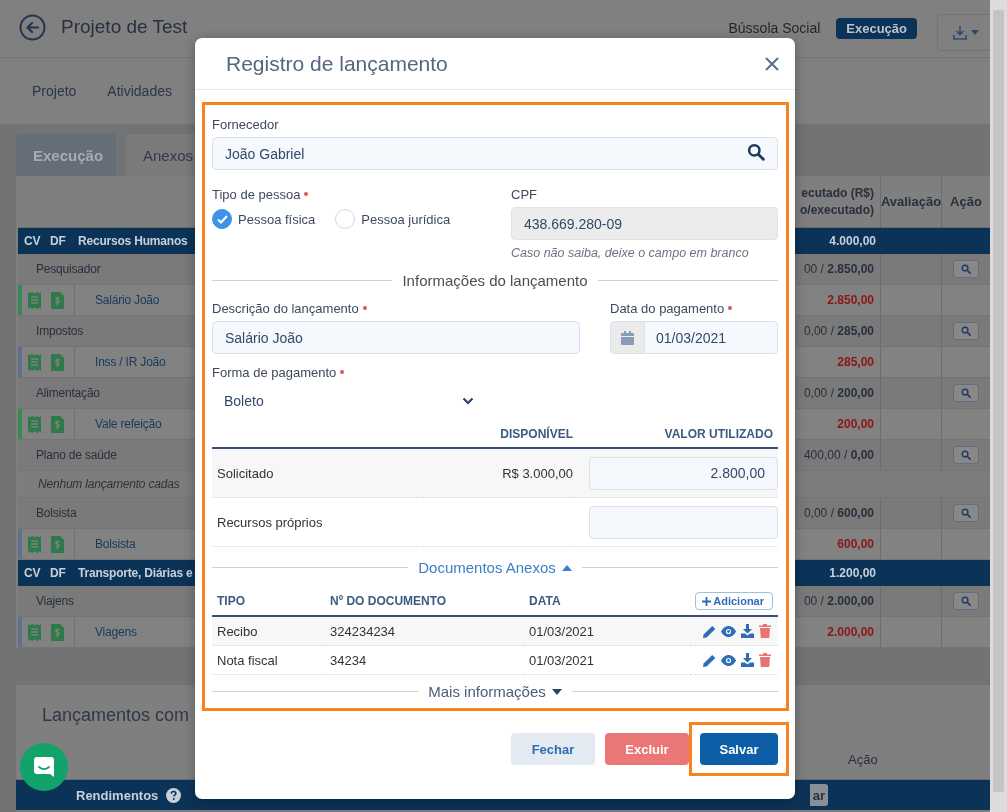 This screenshot has height=812, width=1007. Describe the element at coordinates (553, 749) in the screenshot. I see `close-button: Fechar` at that location.